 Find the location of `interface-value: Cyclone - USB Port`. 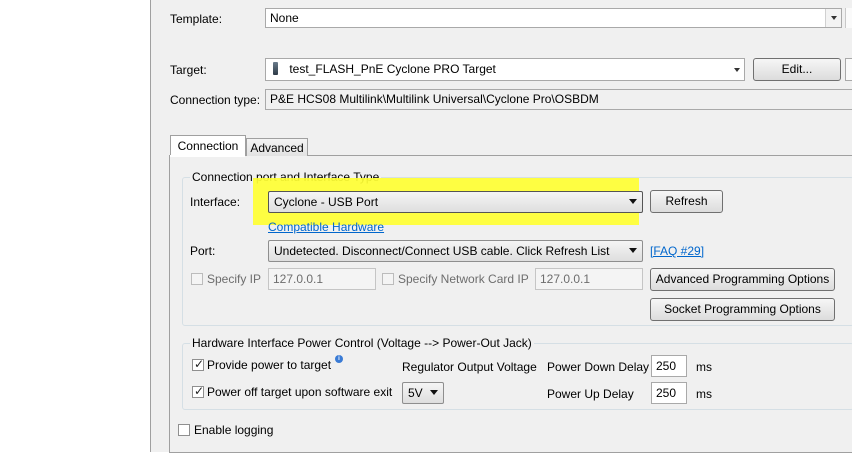

interface-value: Cyclone - USB Port is located at coordinates (326, 202).